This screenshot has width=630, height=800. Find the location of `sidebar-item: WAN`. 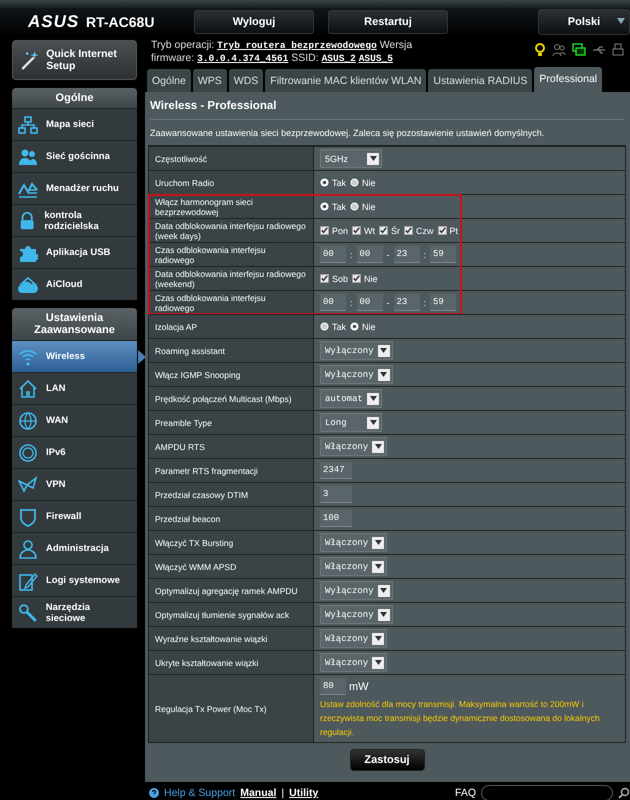

sidebar-item: WAN is located at coordinates (74, 420).